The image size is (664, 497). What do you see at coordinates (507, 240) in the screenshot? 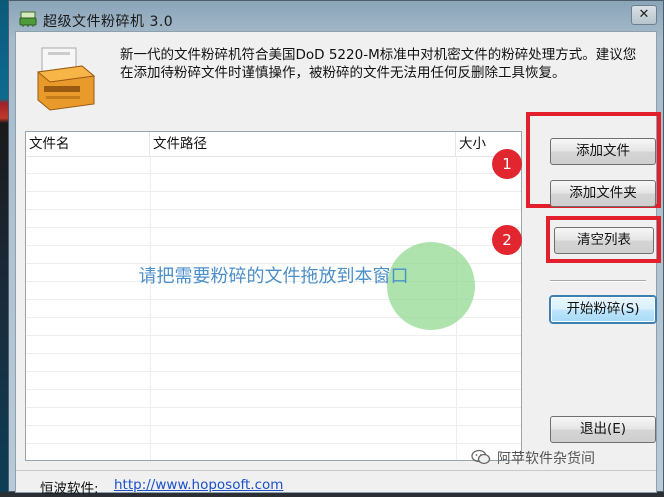
I see `step-badge-2: 2` at bounding box center [507, 240].